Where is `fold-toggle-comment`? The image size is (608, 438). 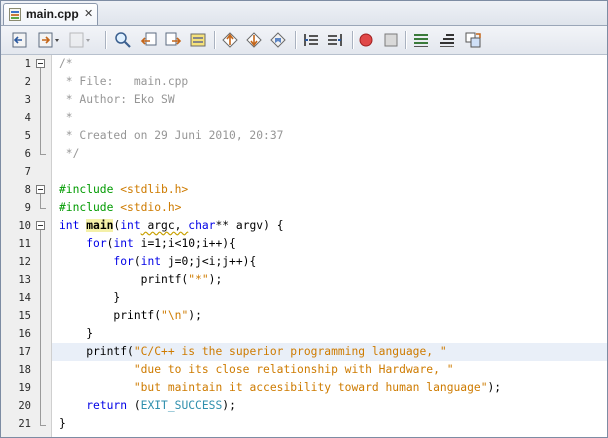
fold-toggle-comment is located at coordinates (40, 63).